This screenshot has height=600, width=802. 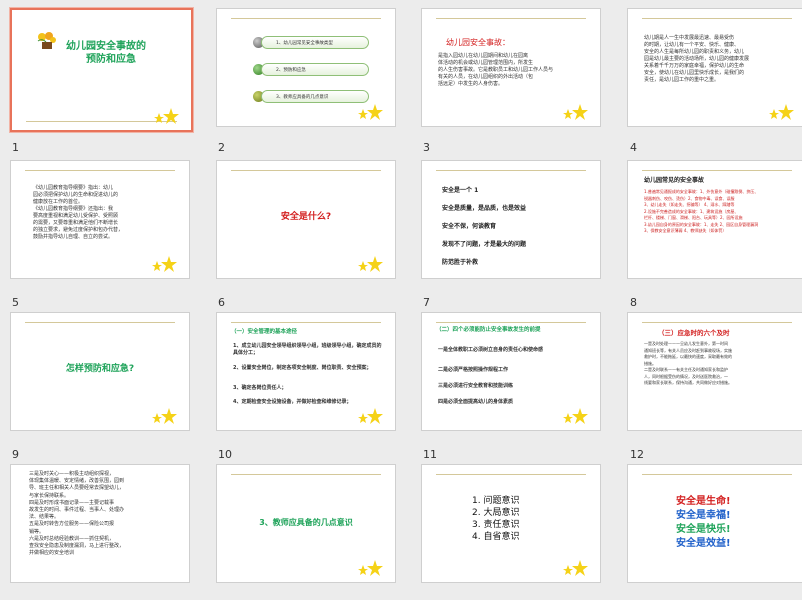 What do you see at coordinates (496, 537) in the screenshot?
I see `slide-15-item-4: 4. 自省意识` at bounding box center [496, 537].